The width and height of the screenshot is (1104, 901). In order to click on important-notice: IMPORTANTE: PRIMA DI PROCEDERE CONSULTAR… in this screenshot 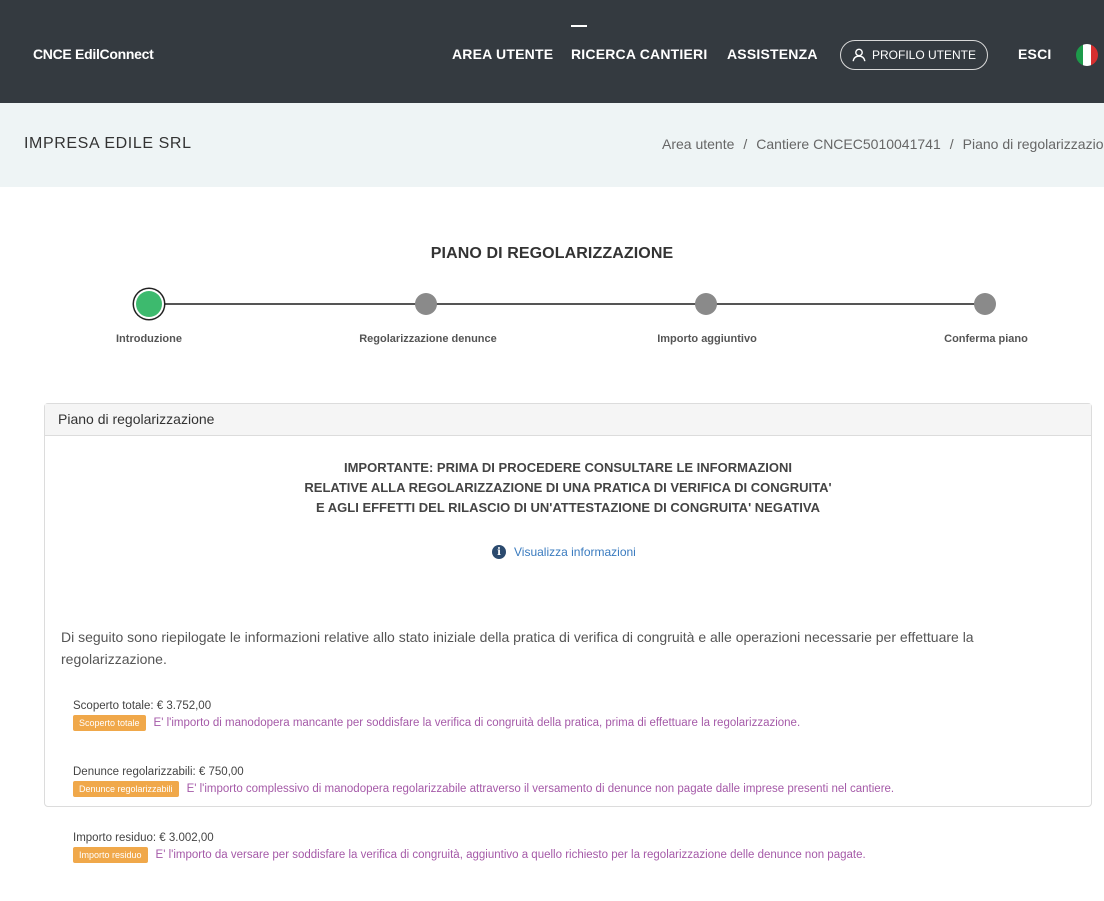, I will do `click(568, 488)`.